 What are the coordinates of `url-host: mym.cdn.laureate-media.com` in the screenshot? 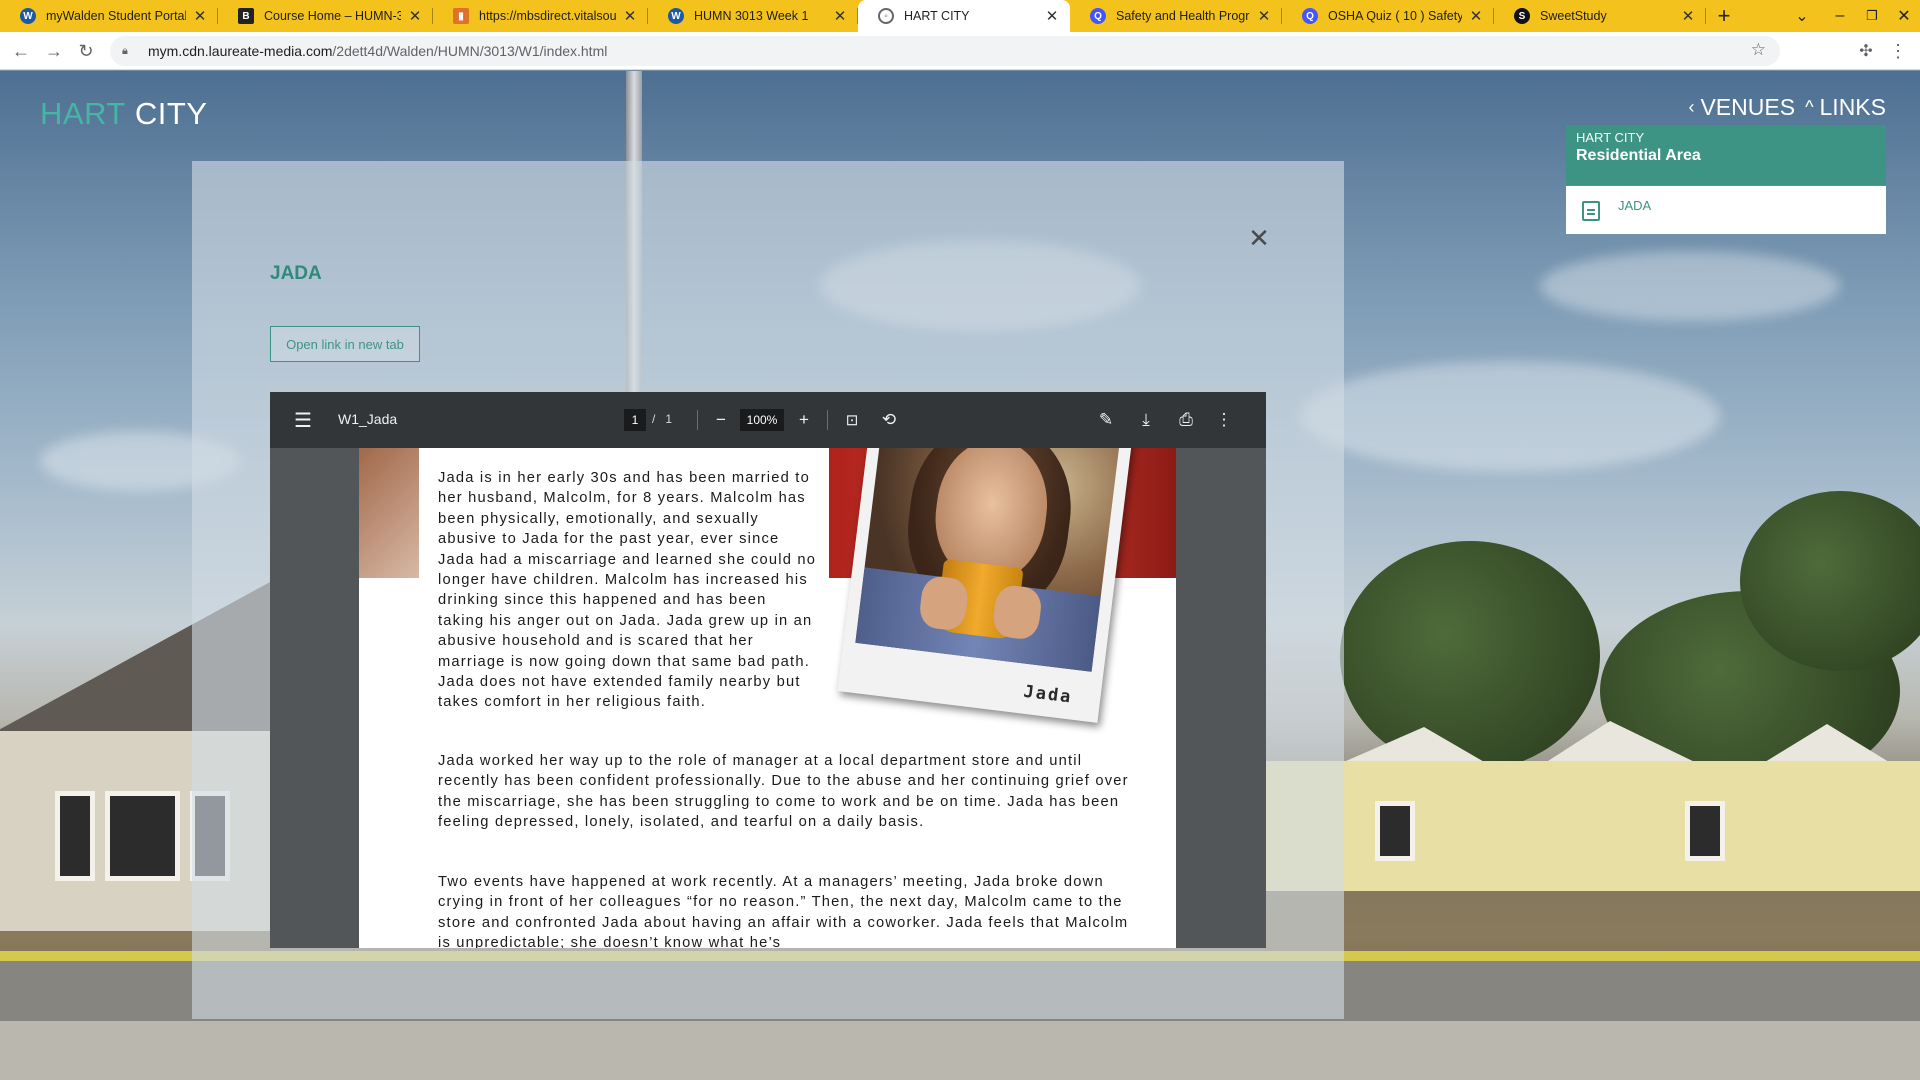 It's located at (240, 51).